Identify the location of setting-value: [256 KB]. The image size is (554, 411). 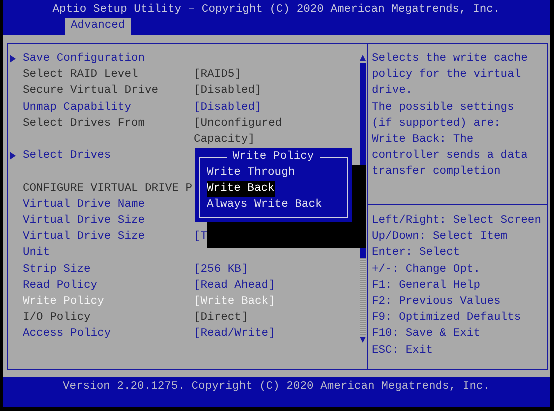
(221, 270).